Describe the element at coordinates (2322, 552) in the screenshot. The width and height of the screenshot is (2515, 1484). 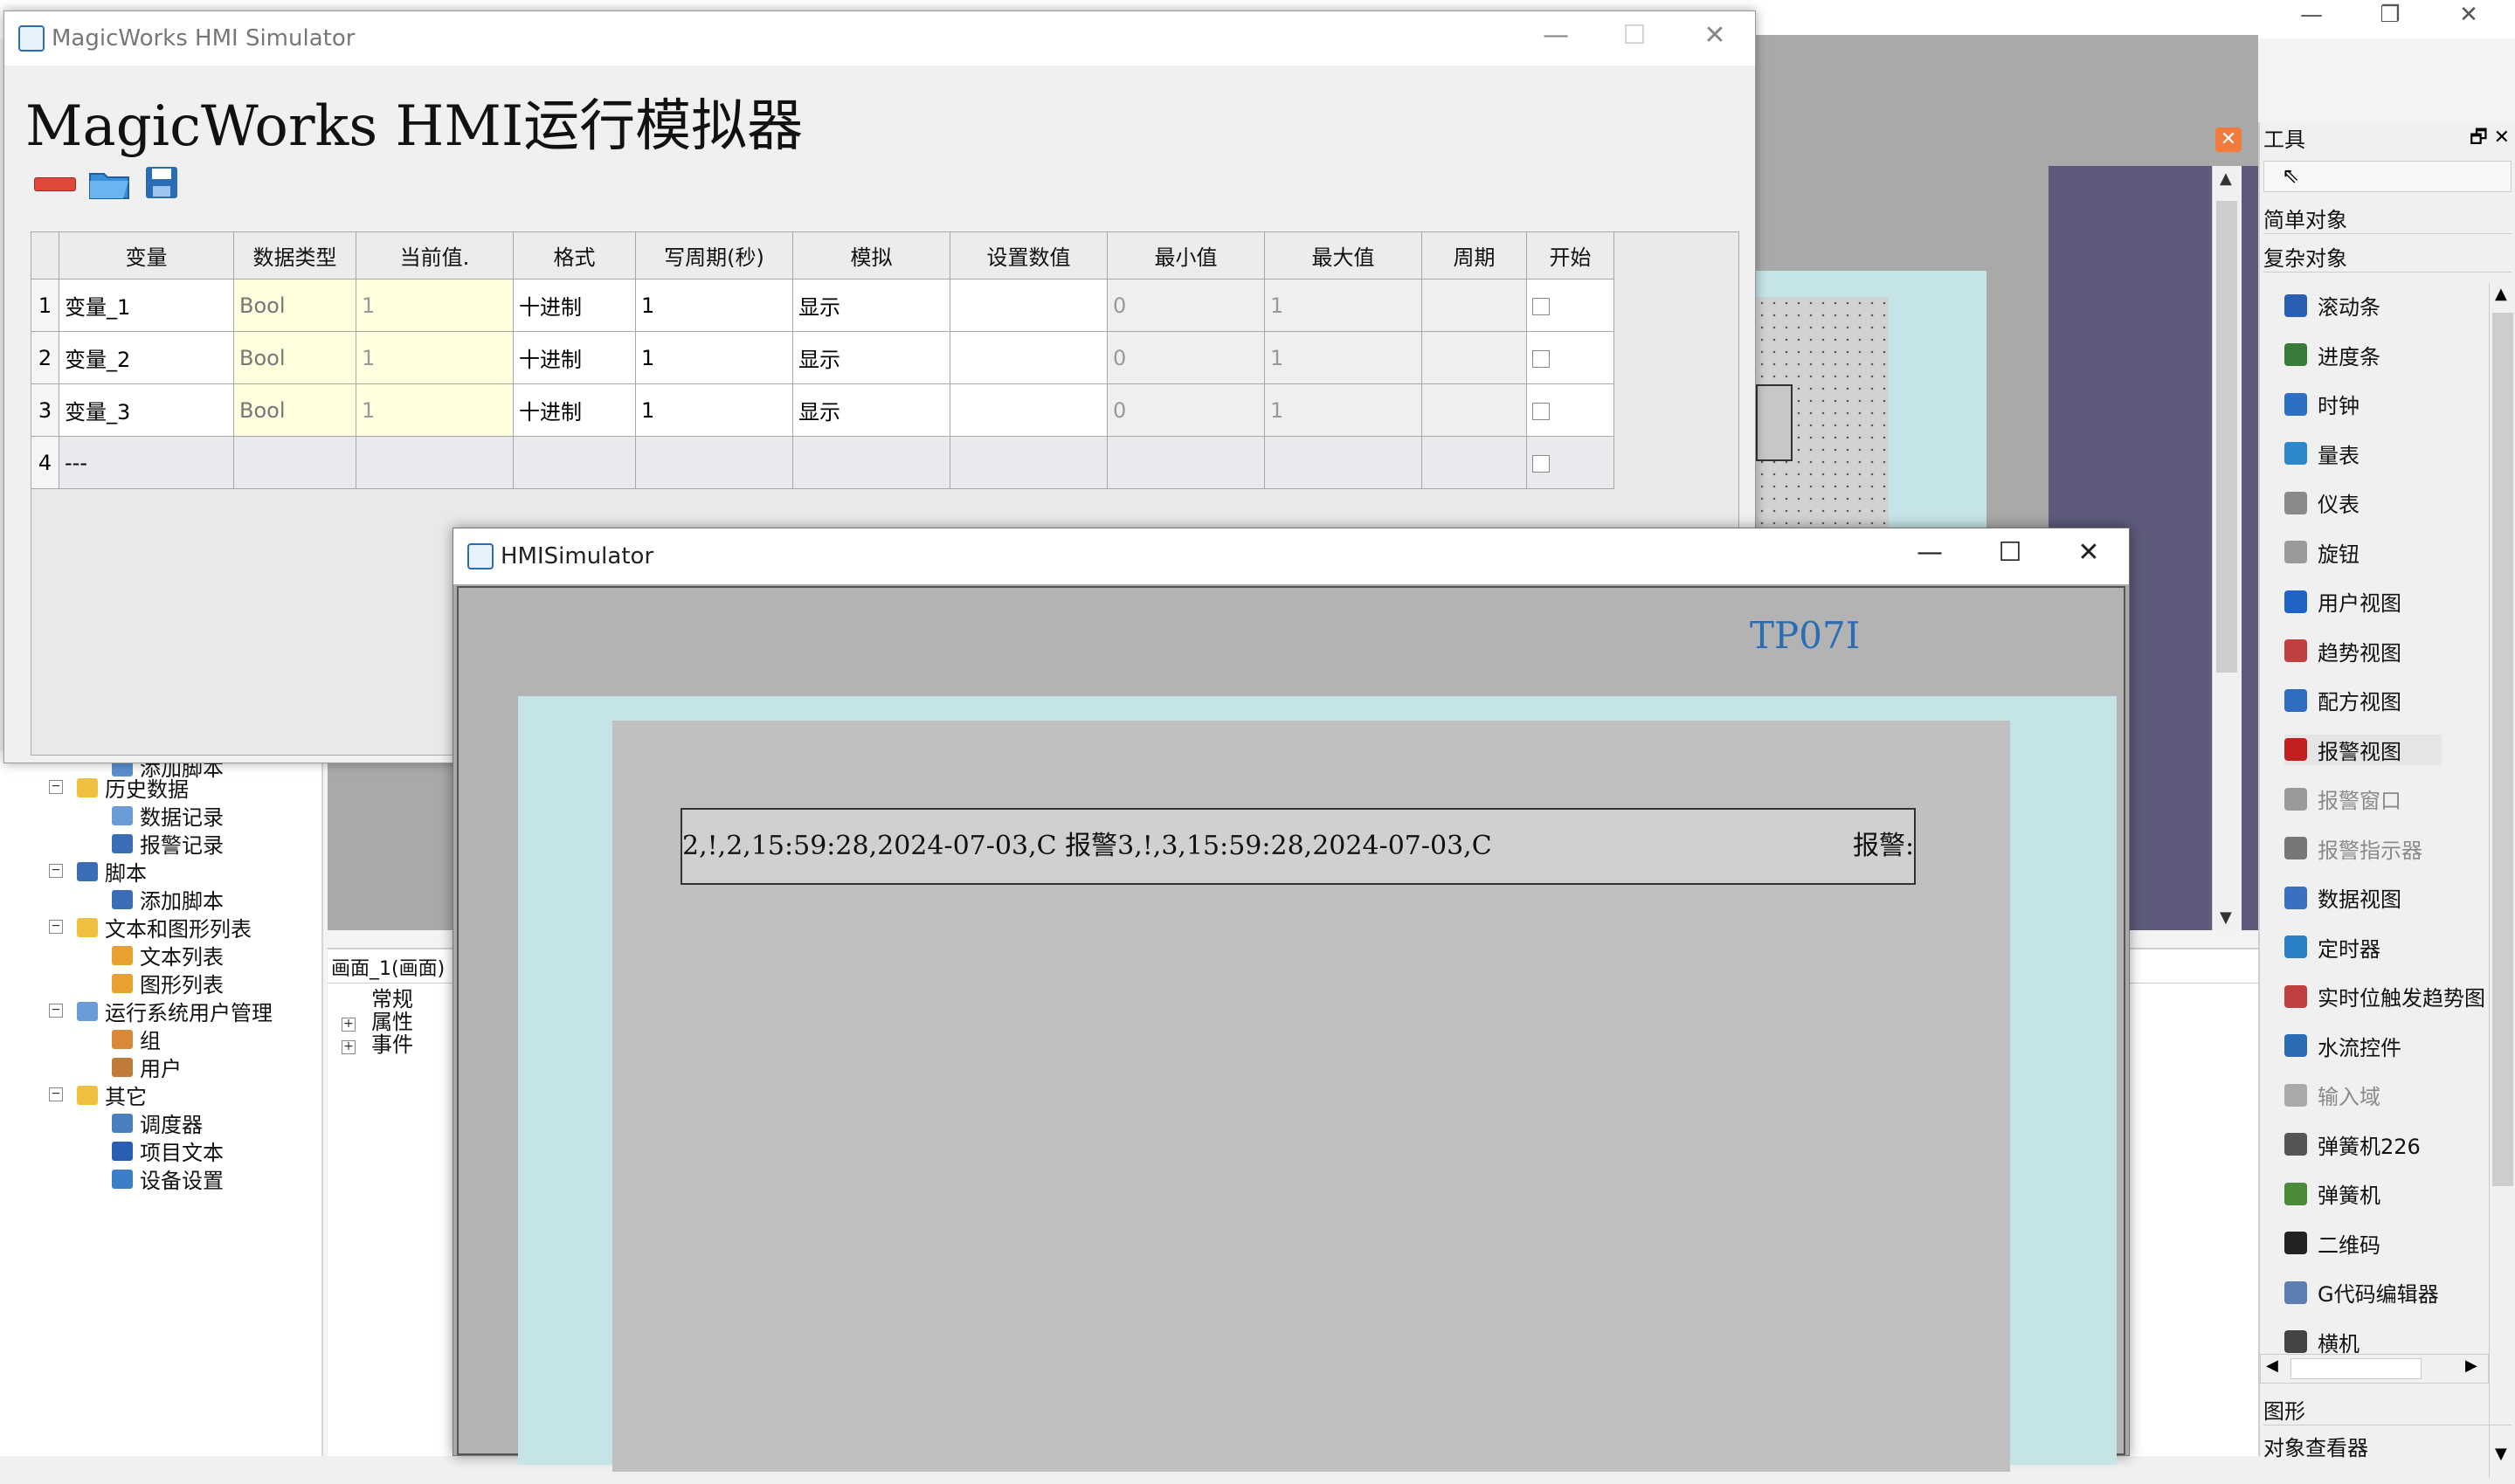
I see `toolbox-item: 旋钮` at that location.